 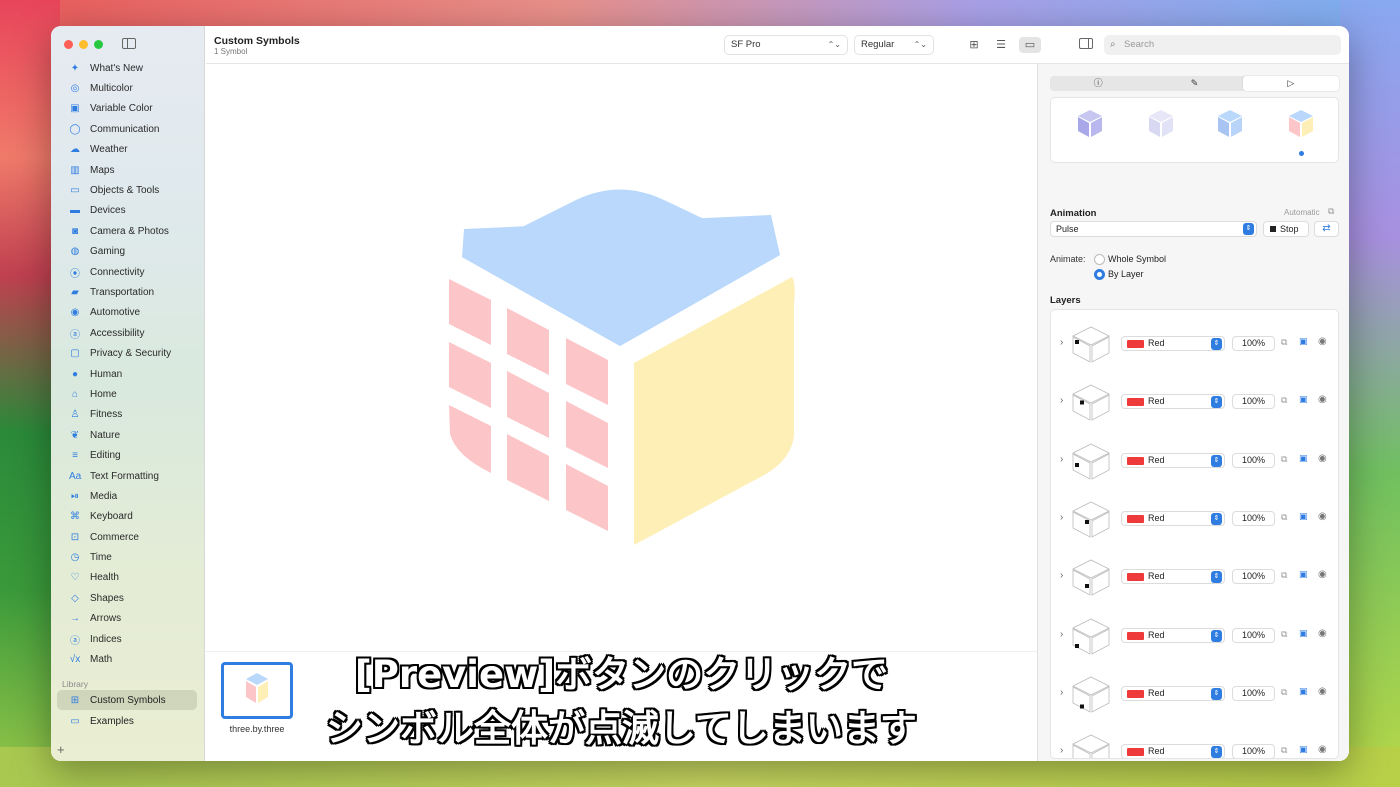 I want to click on info-icon: ⓘ, so click(x=1098, y=83).